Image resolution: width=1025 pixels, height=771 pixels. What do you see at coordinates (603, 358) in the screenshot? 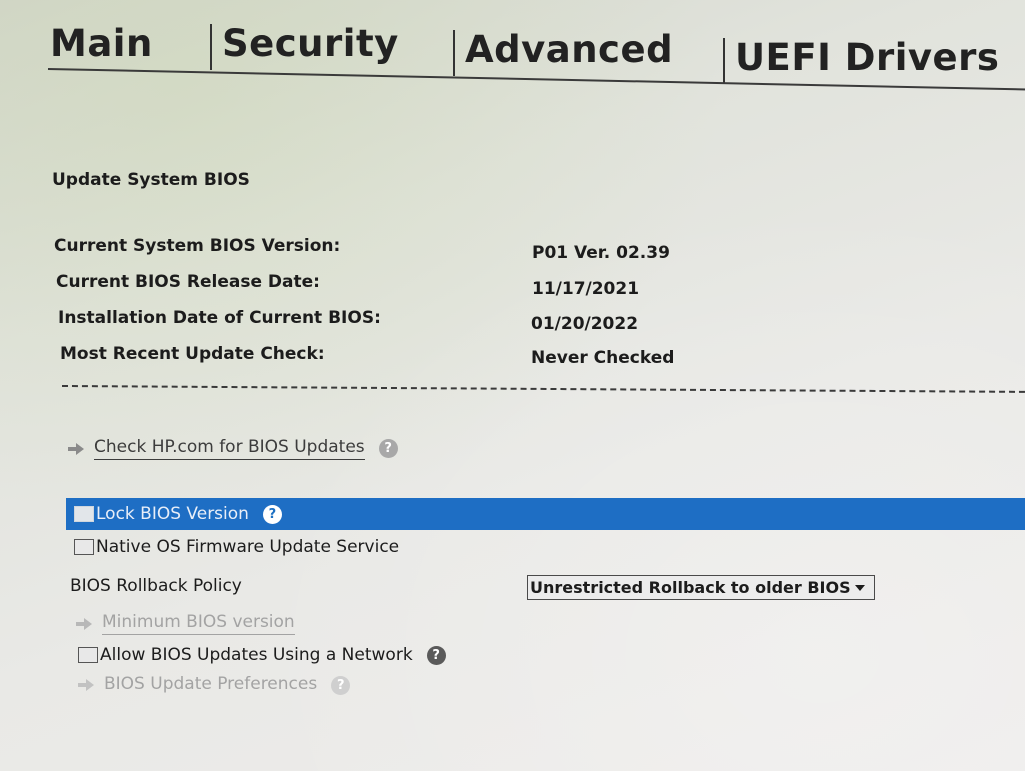
I see `update-check-value: Never Checked` at bounding box center [603, 358].